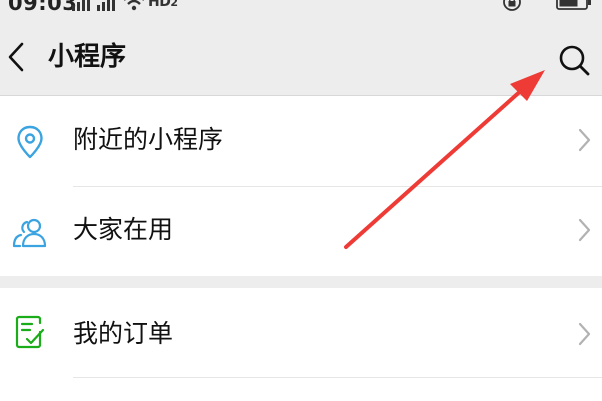 The height and width of the screenshot is (401, 602). What do you see at coordinates (87, 57) in the screenshot?
I see `page-title: 小程序` at bounding box center [87, 57].